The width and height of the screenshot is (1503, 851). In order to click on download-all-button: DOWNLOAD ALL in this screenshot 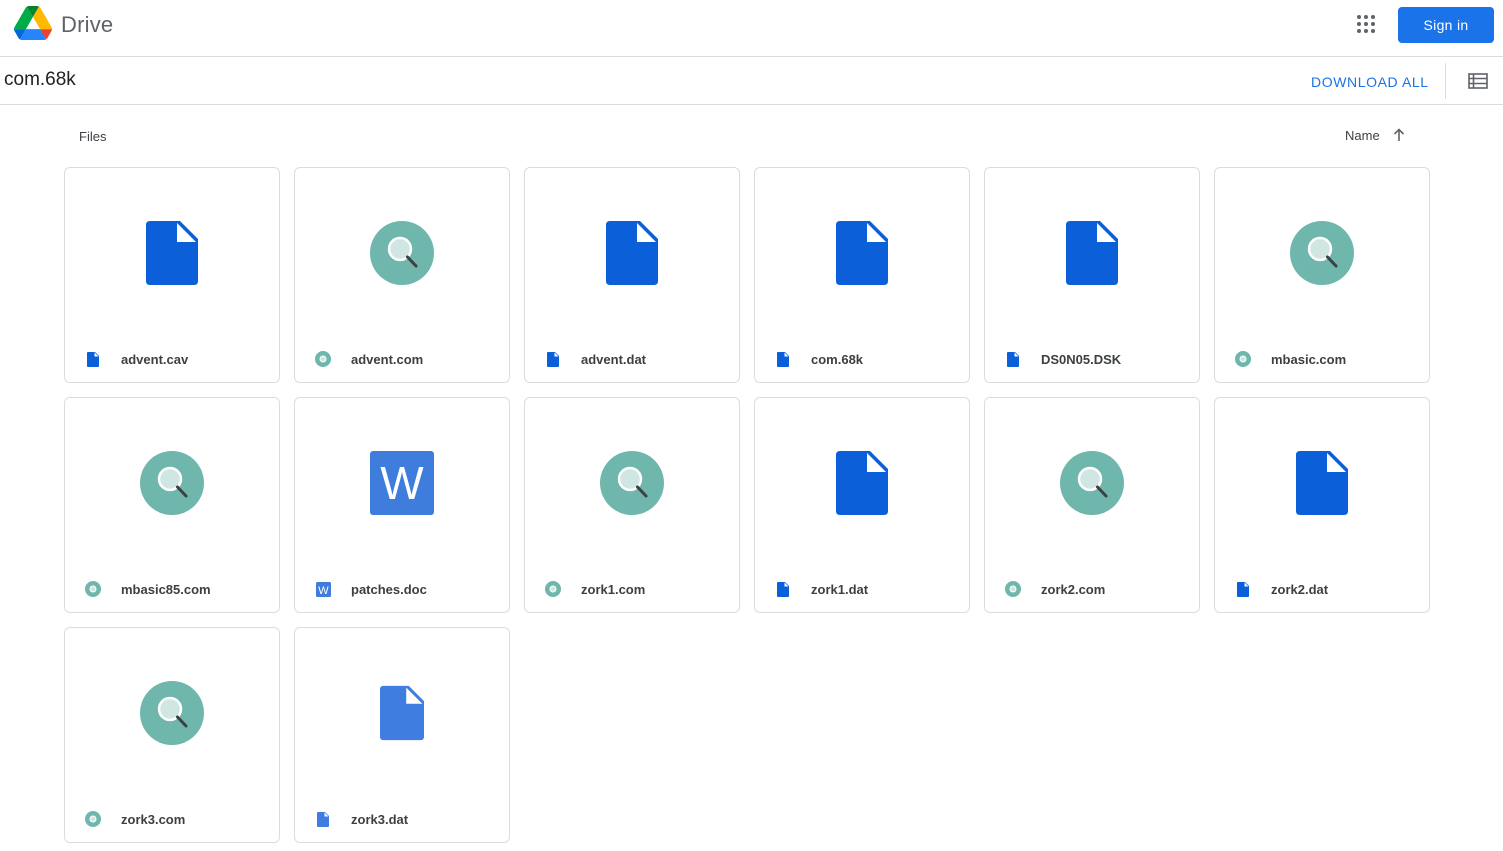, I will do `click(1370, 82)`.